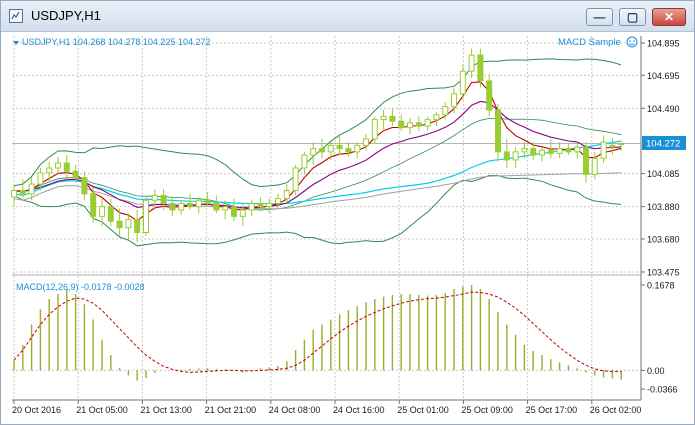  Describe the element at coordinates (663, 239) in the screenshot. I see `price-tick-label: 103.680` at that location.